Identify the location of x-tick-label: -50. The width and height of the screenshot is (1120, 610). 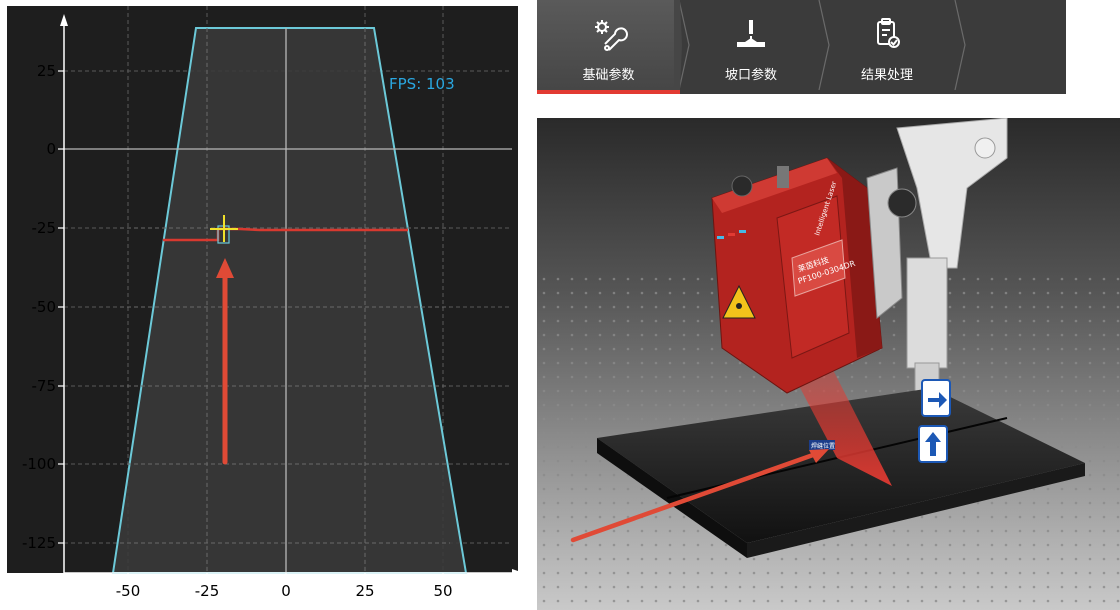
(128, 591).